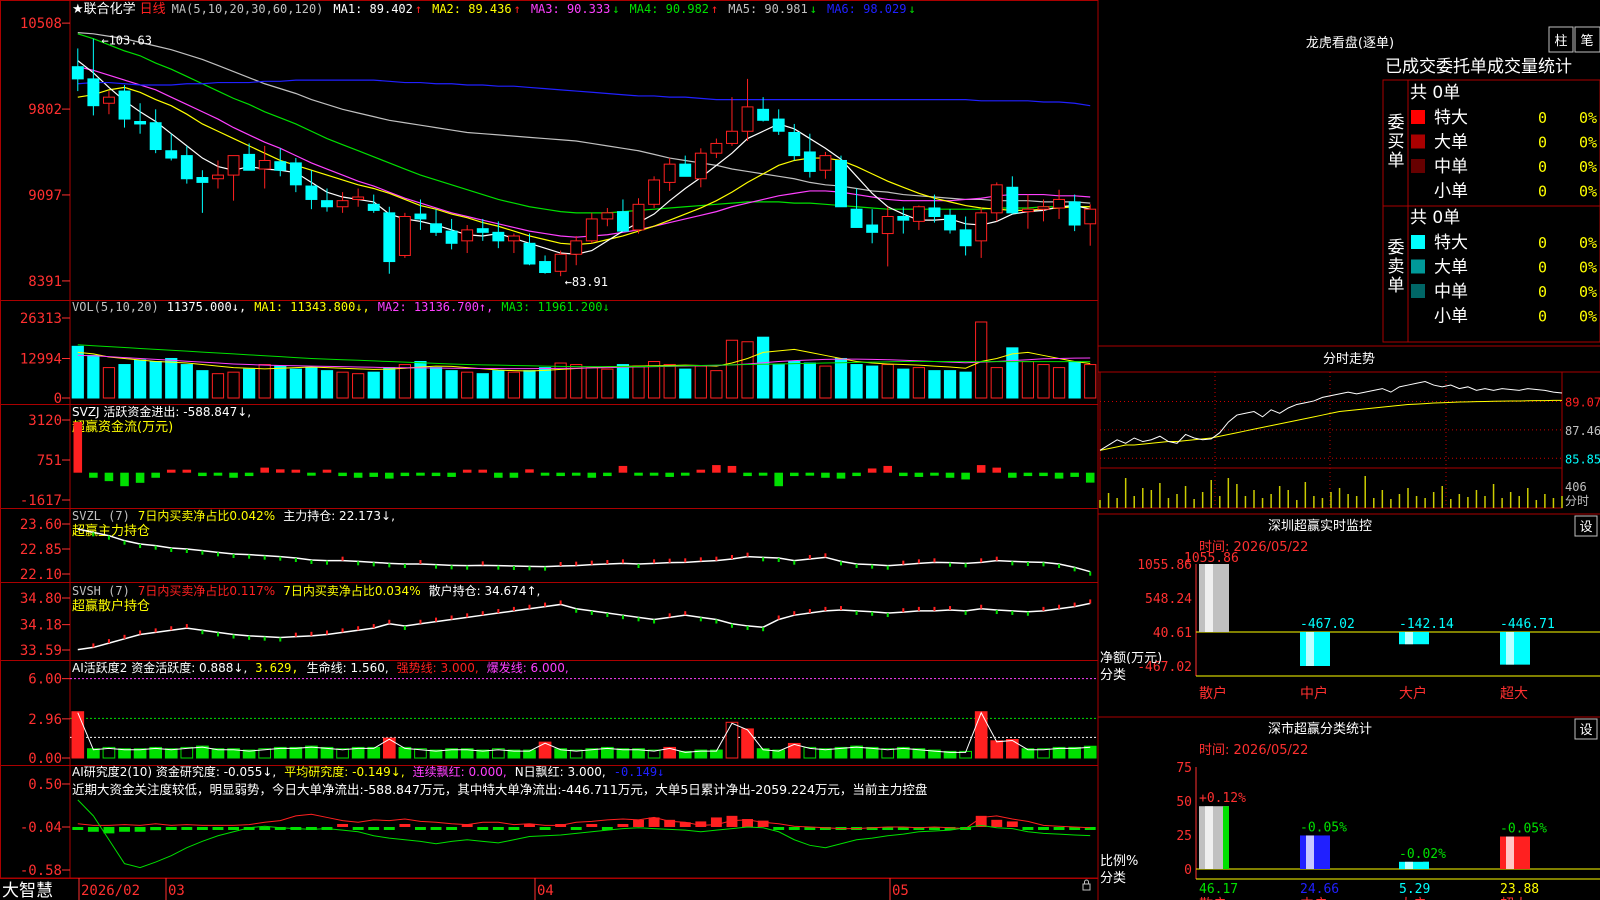  Describe the element at coordinates (1396, 142) in the screenshot. I see `buy-order-label: 买` at that location.